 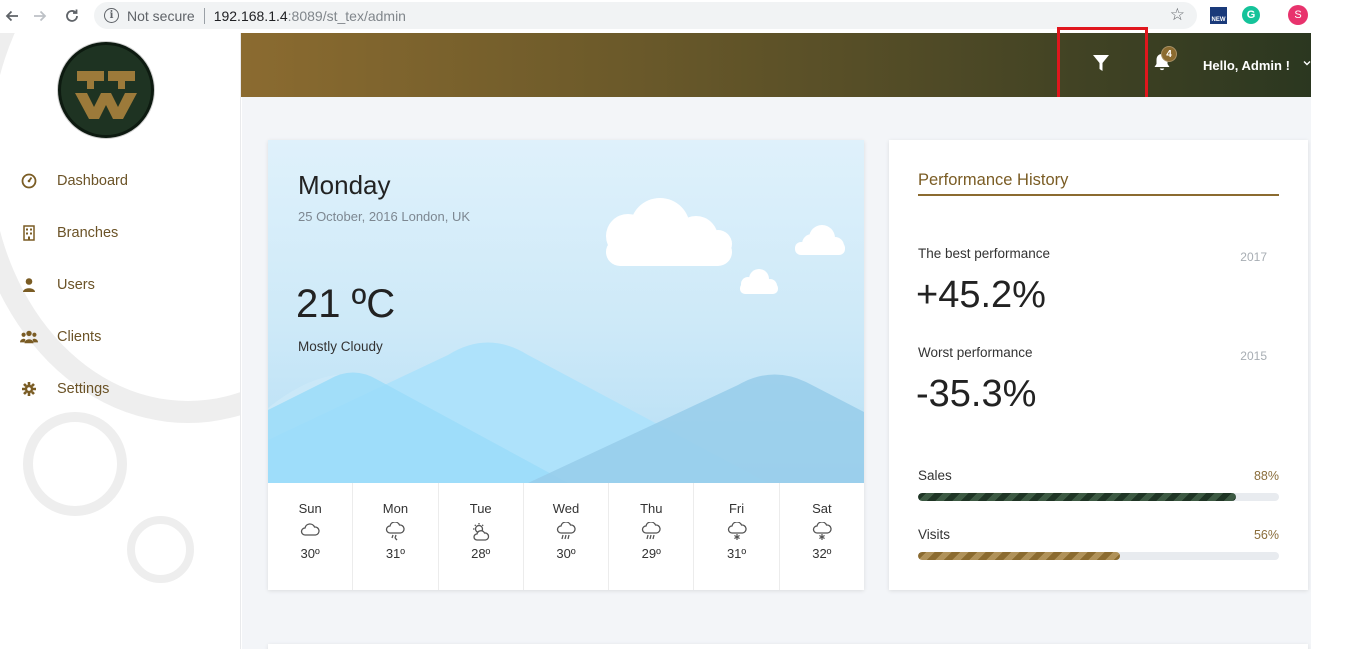 I want to click on visits-label: Visits, so click(x=934, y=534).